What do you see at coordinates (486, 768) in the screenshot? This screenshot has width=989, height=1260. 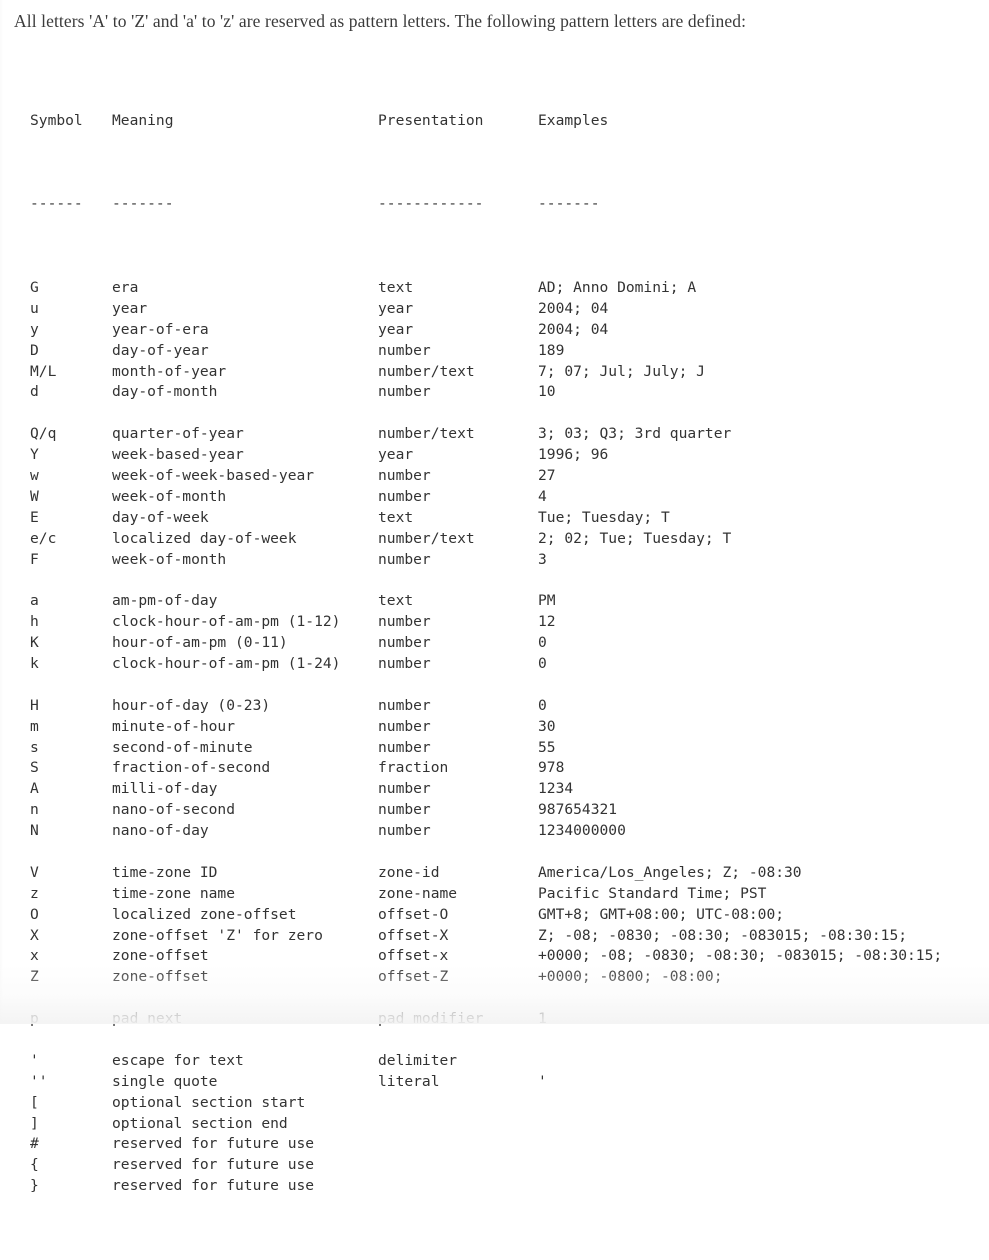 I see `table-row: Sfraction-of-second fraction 978` at bounding box center [486, 768].